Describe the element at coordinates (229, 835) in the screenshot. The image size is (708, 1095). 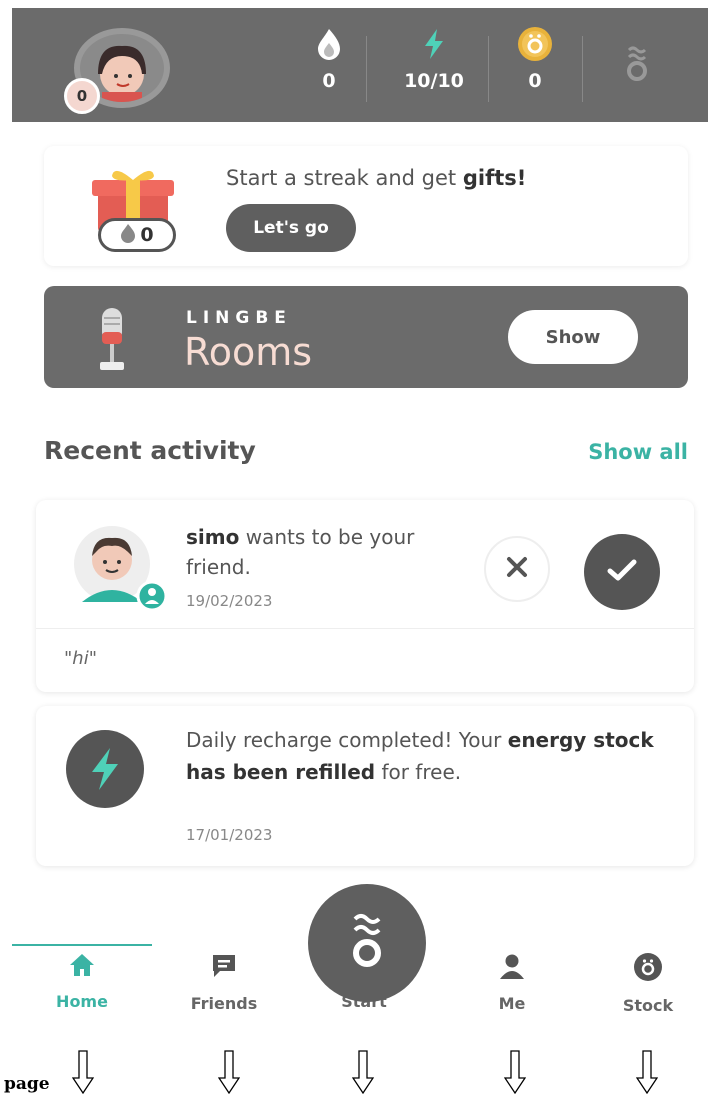
I see `recharge-date: 17/01/2023` at that location.